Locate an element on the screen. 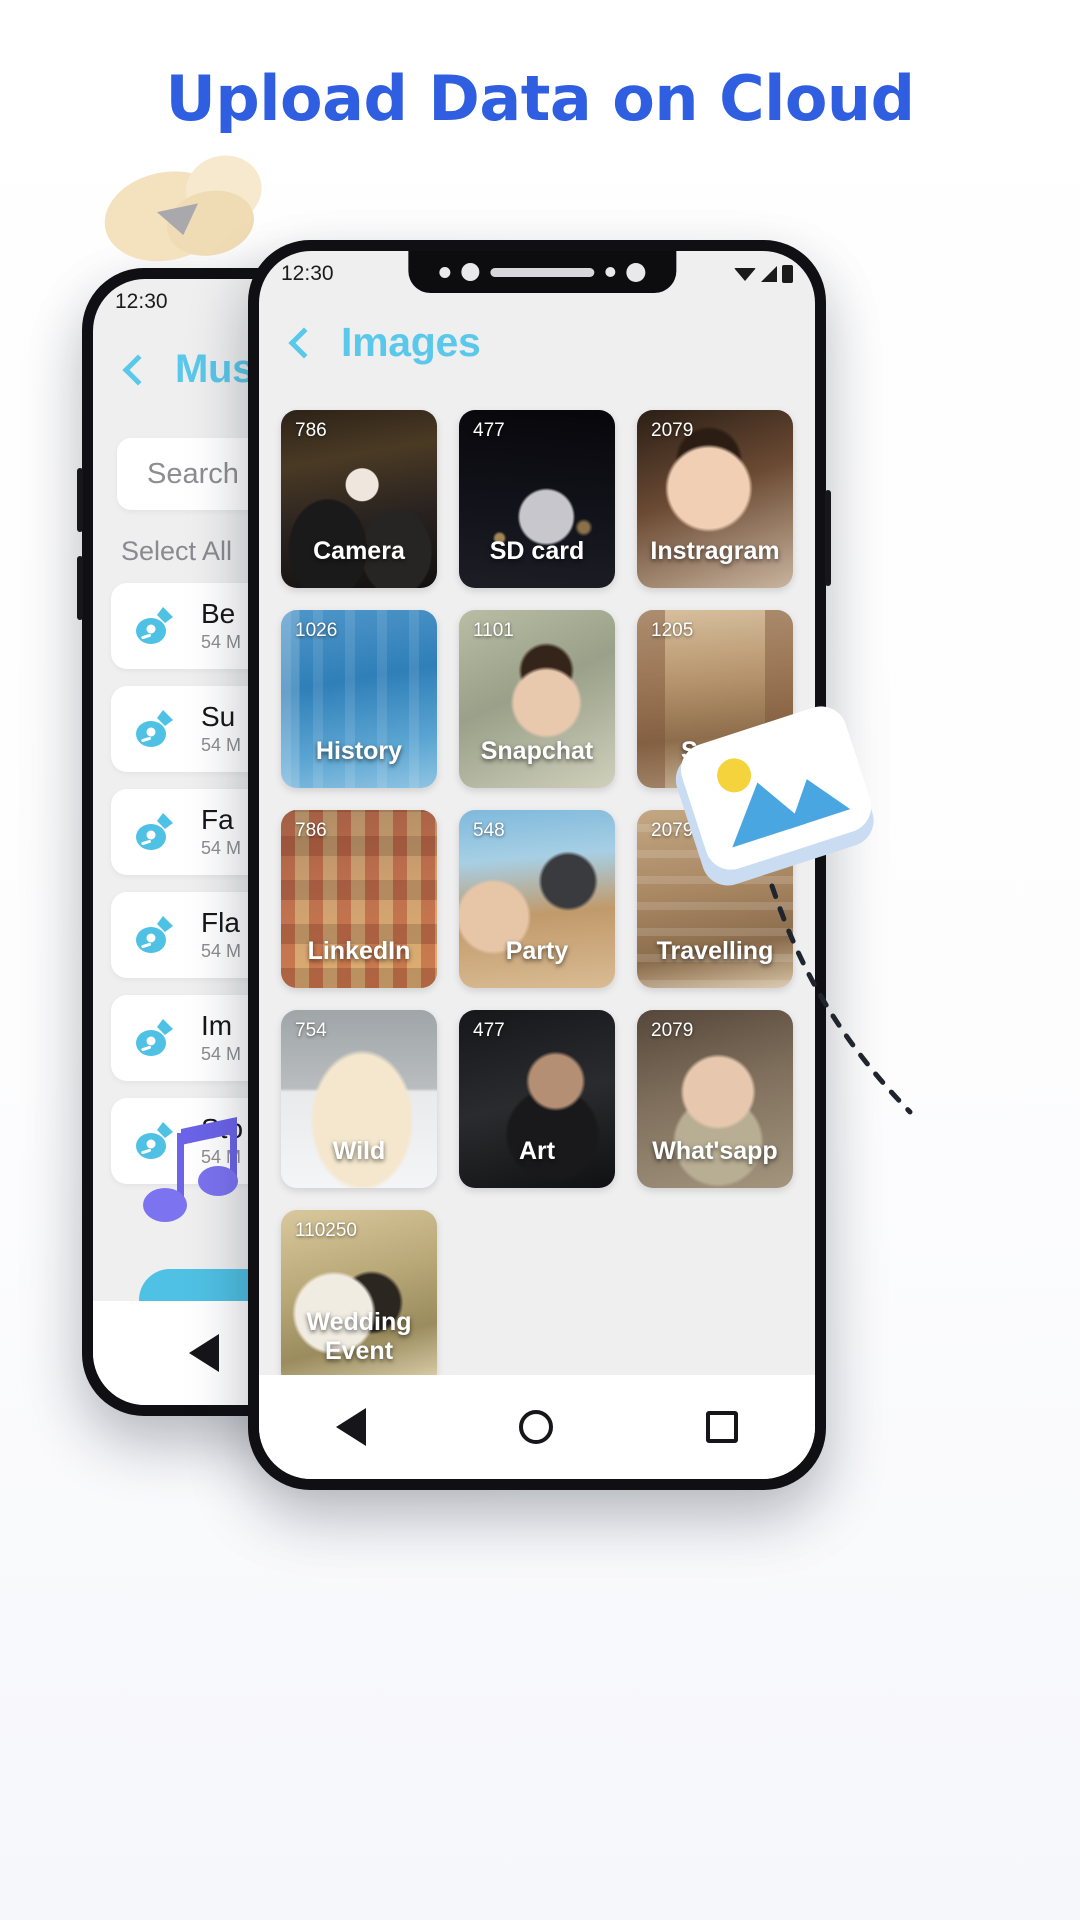  music-item-meta: Fa 54 M is located at coordinates (221, 831).